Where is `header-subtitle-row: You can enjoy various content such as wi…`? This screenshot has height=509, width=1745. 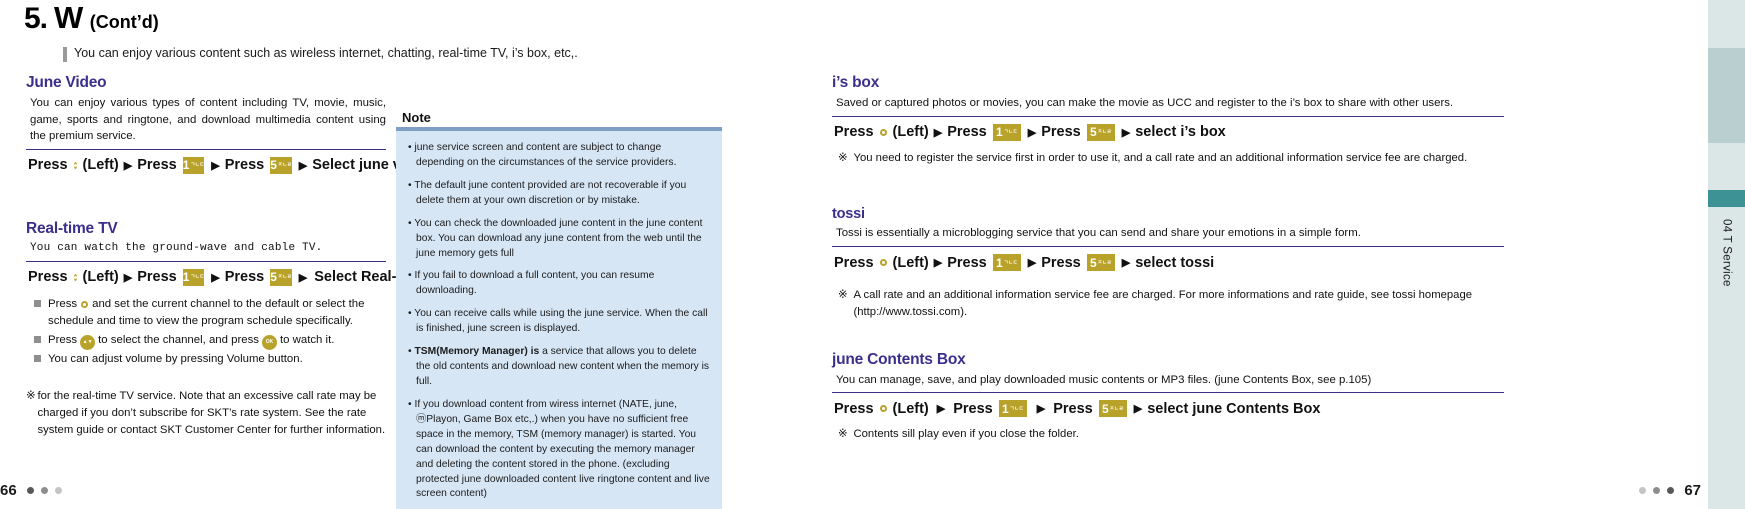 header-subtitle-row: You can enjoy various content such as wi… is located at coordinates (320, 54).